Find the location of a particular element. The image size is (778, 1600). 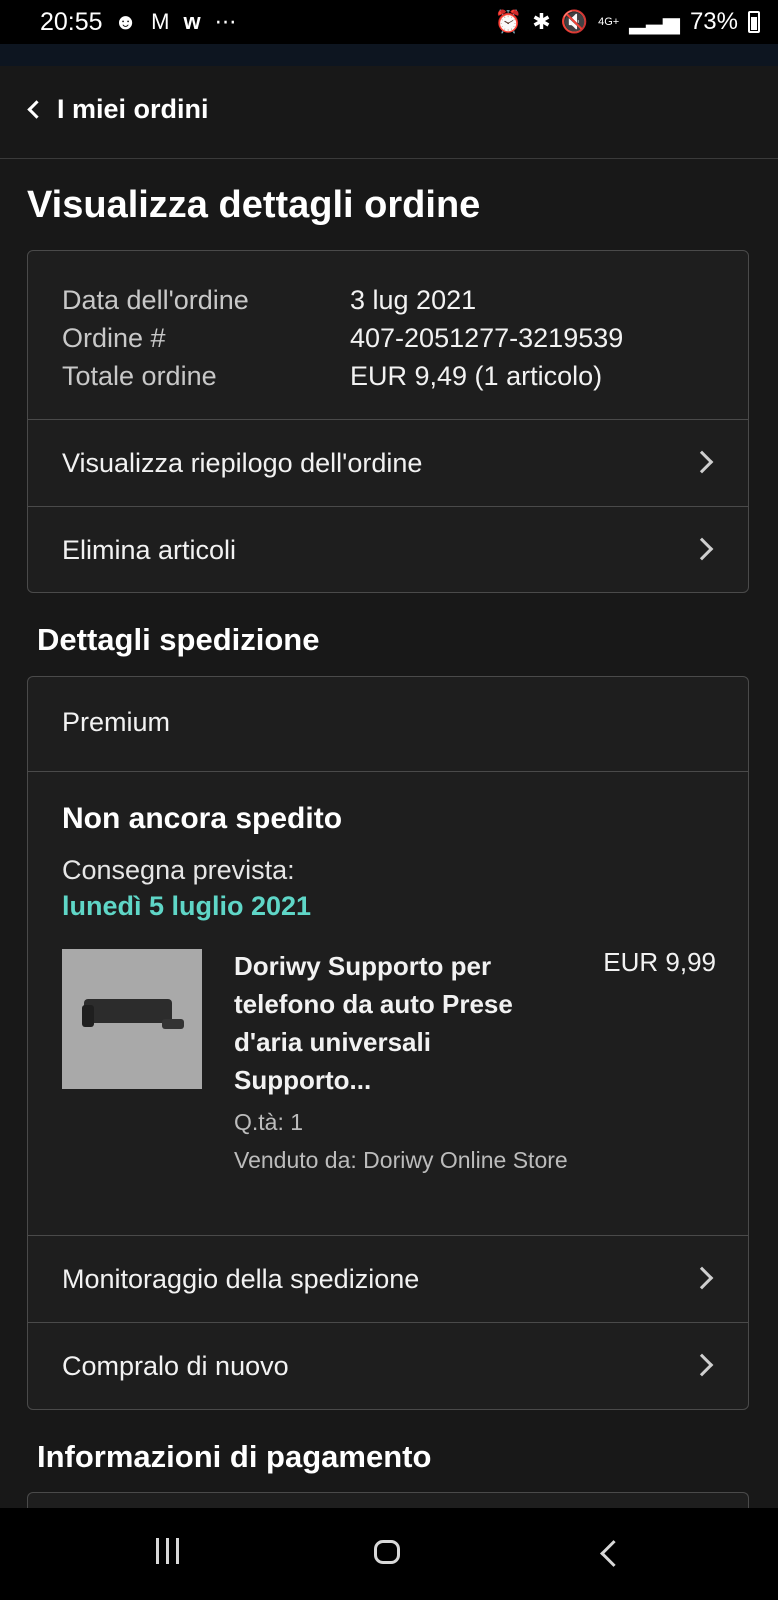

status-left-icons: ☻ M w ⋯ is located at coordinates (175, 22).